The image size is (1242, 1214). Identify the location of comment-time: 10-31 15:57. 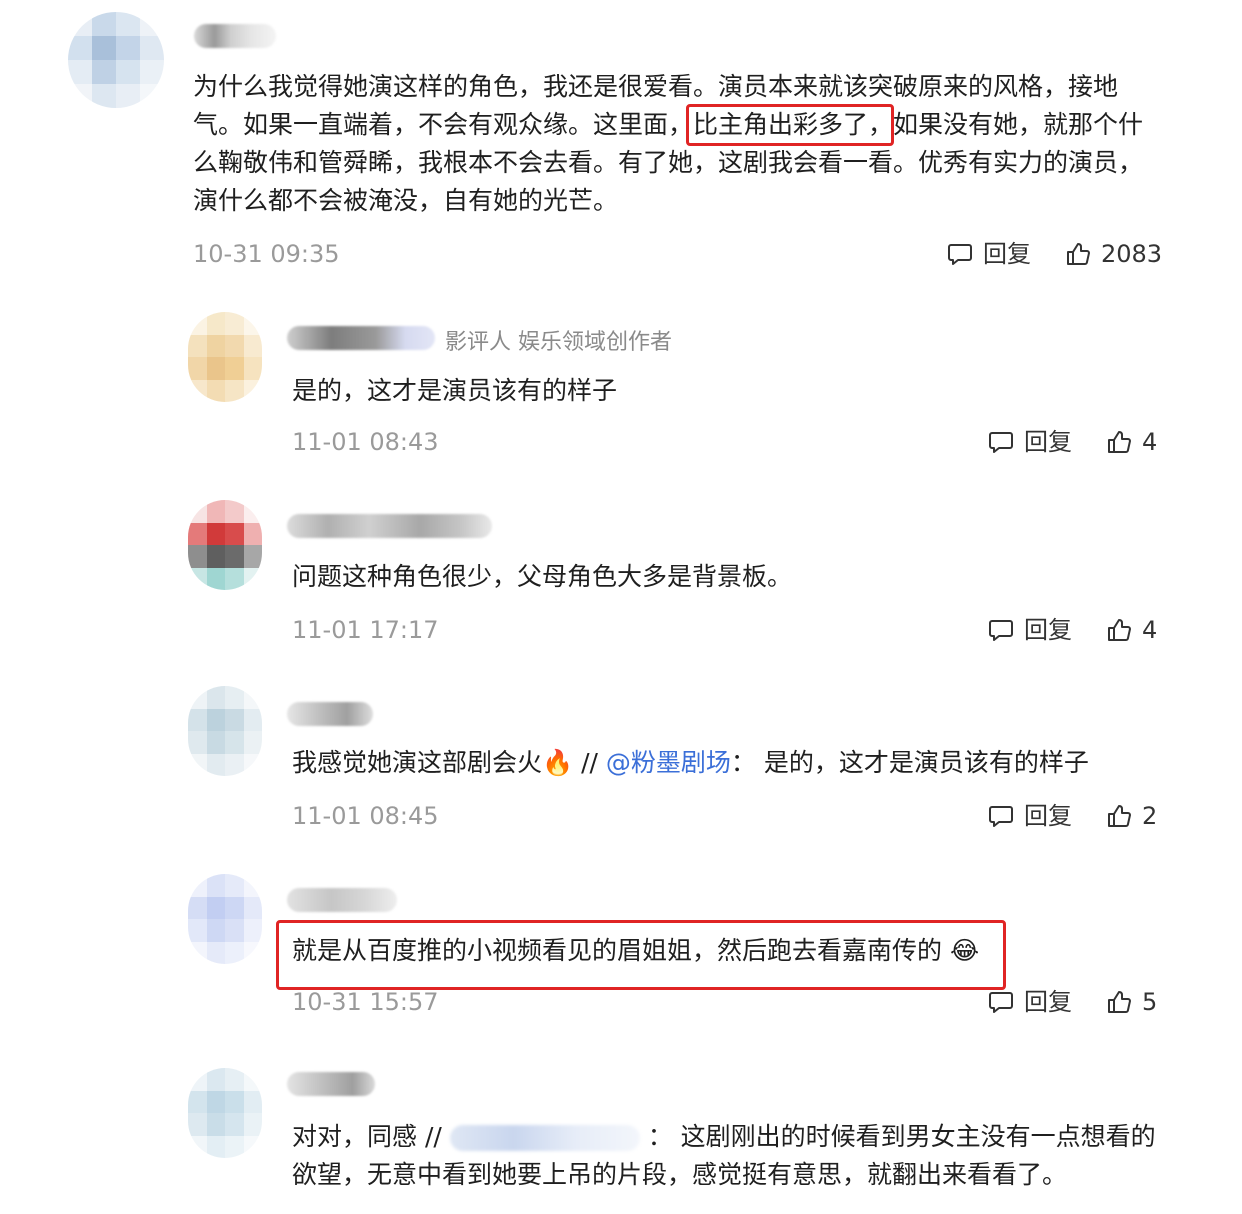
(365, 1002).